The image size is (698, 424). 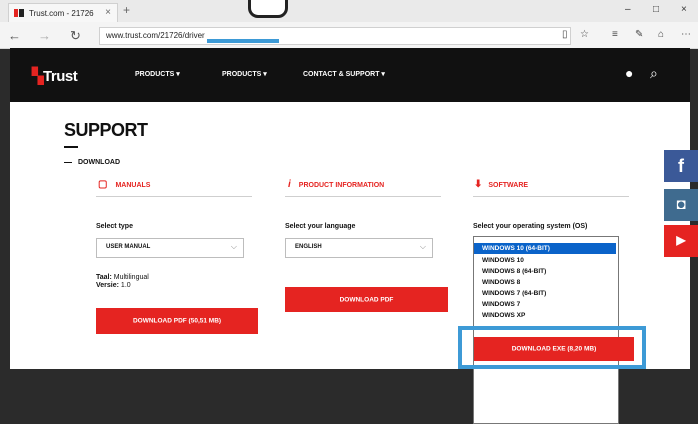 I want to click on section-download: DOWNLOAD, so click(x=92, y=162).